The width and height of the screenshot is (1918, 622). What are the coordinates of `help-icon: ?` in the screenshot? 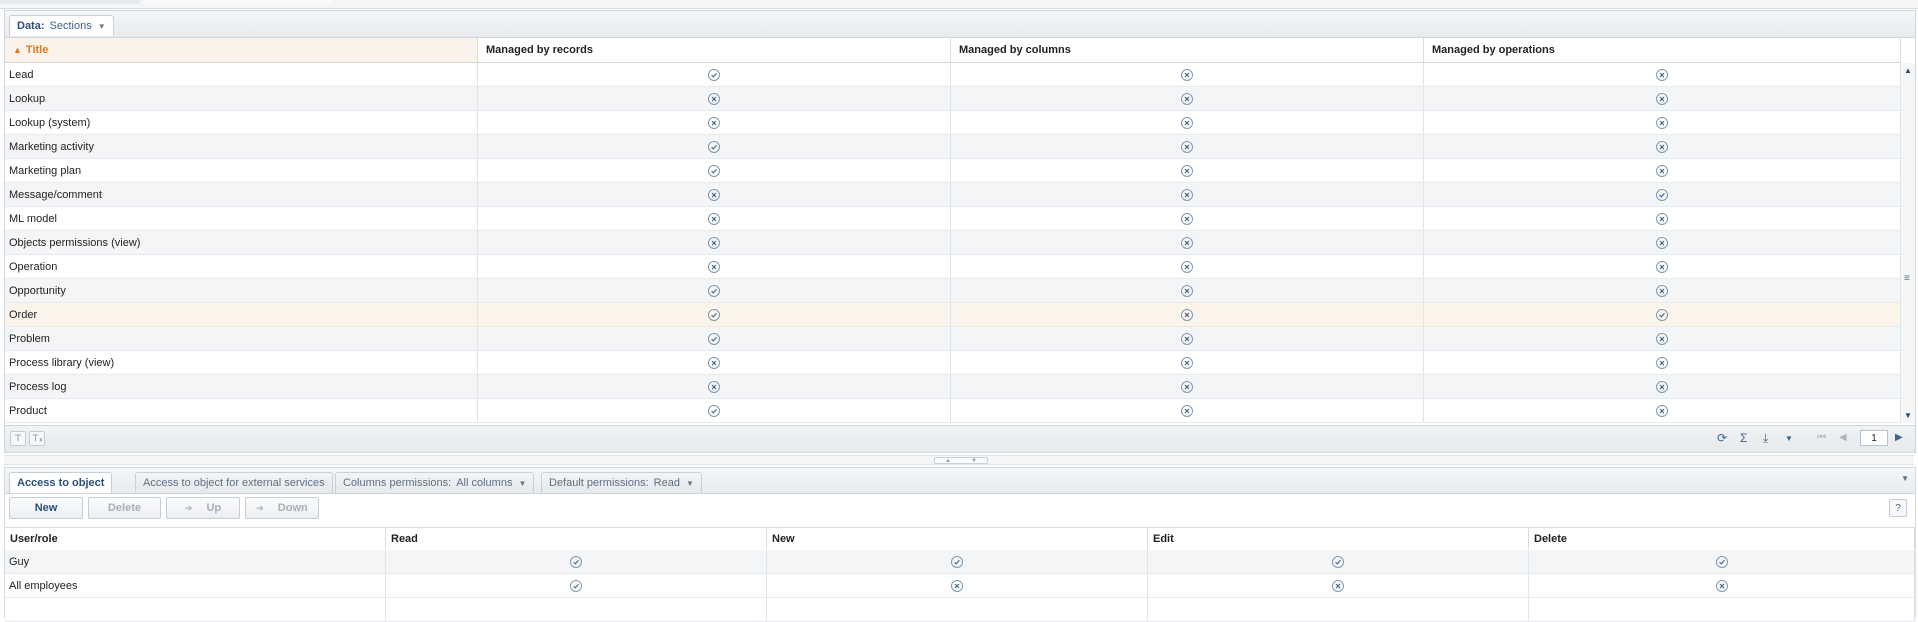 It's located at (1898, 508).